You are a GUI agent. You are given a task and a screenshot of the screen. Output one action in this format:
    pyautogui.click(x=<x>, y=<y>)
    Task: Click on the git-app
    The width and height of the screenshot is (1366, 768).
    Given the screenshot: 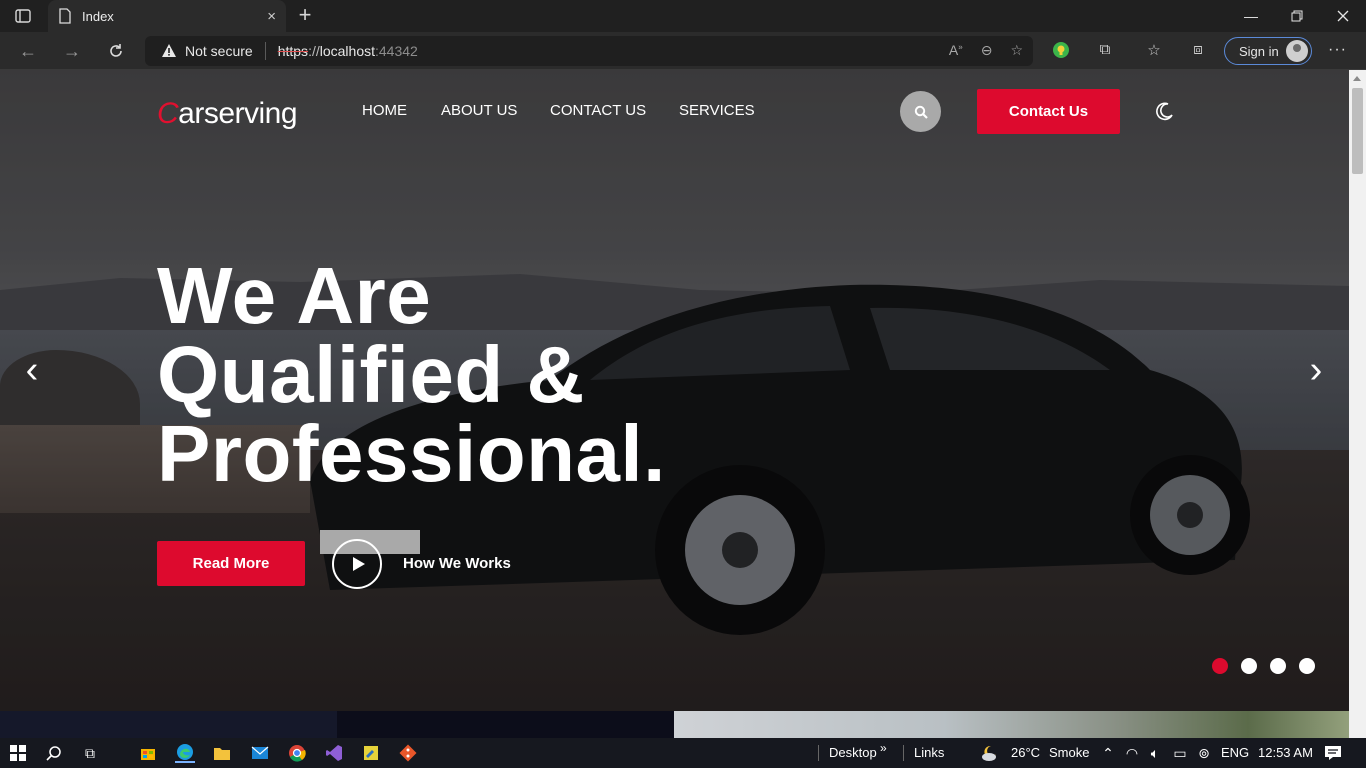 What is the action you would take?
    pyautogui.click(x=408, y=753)
    